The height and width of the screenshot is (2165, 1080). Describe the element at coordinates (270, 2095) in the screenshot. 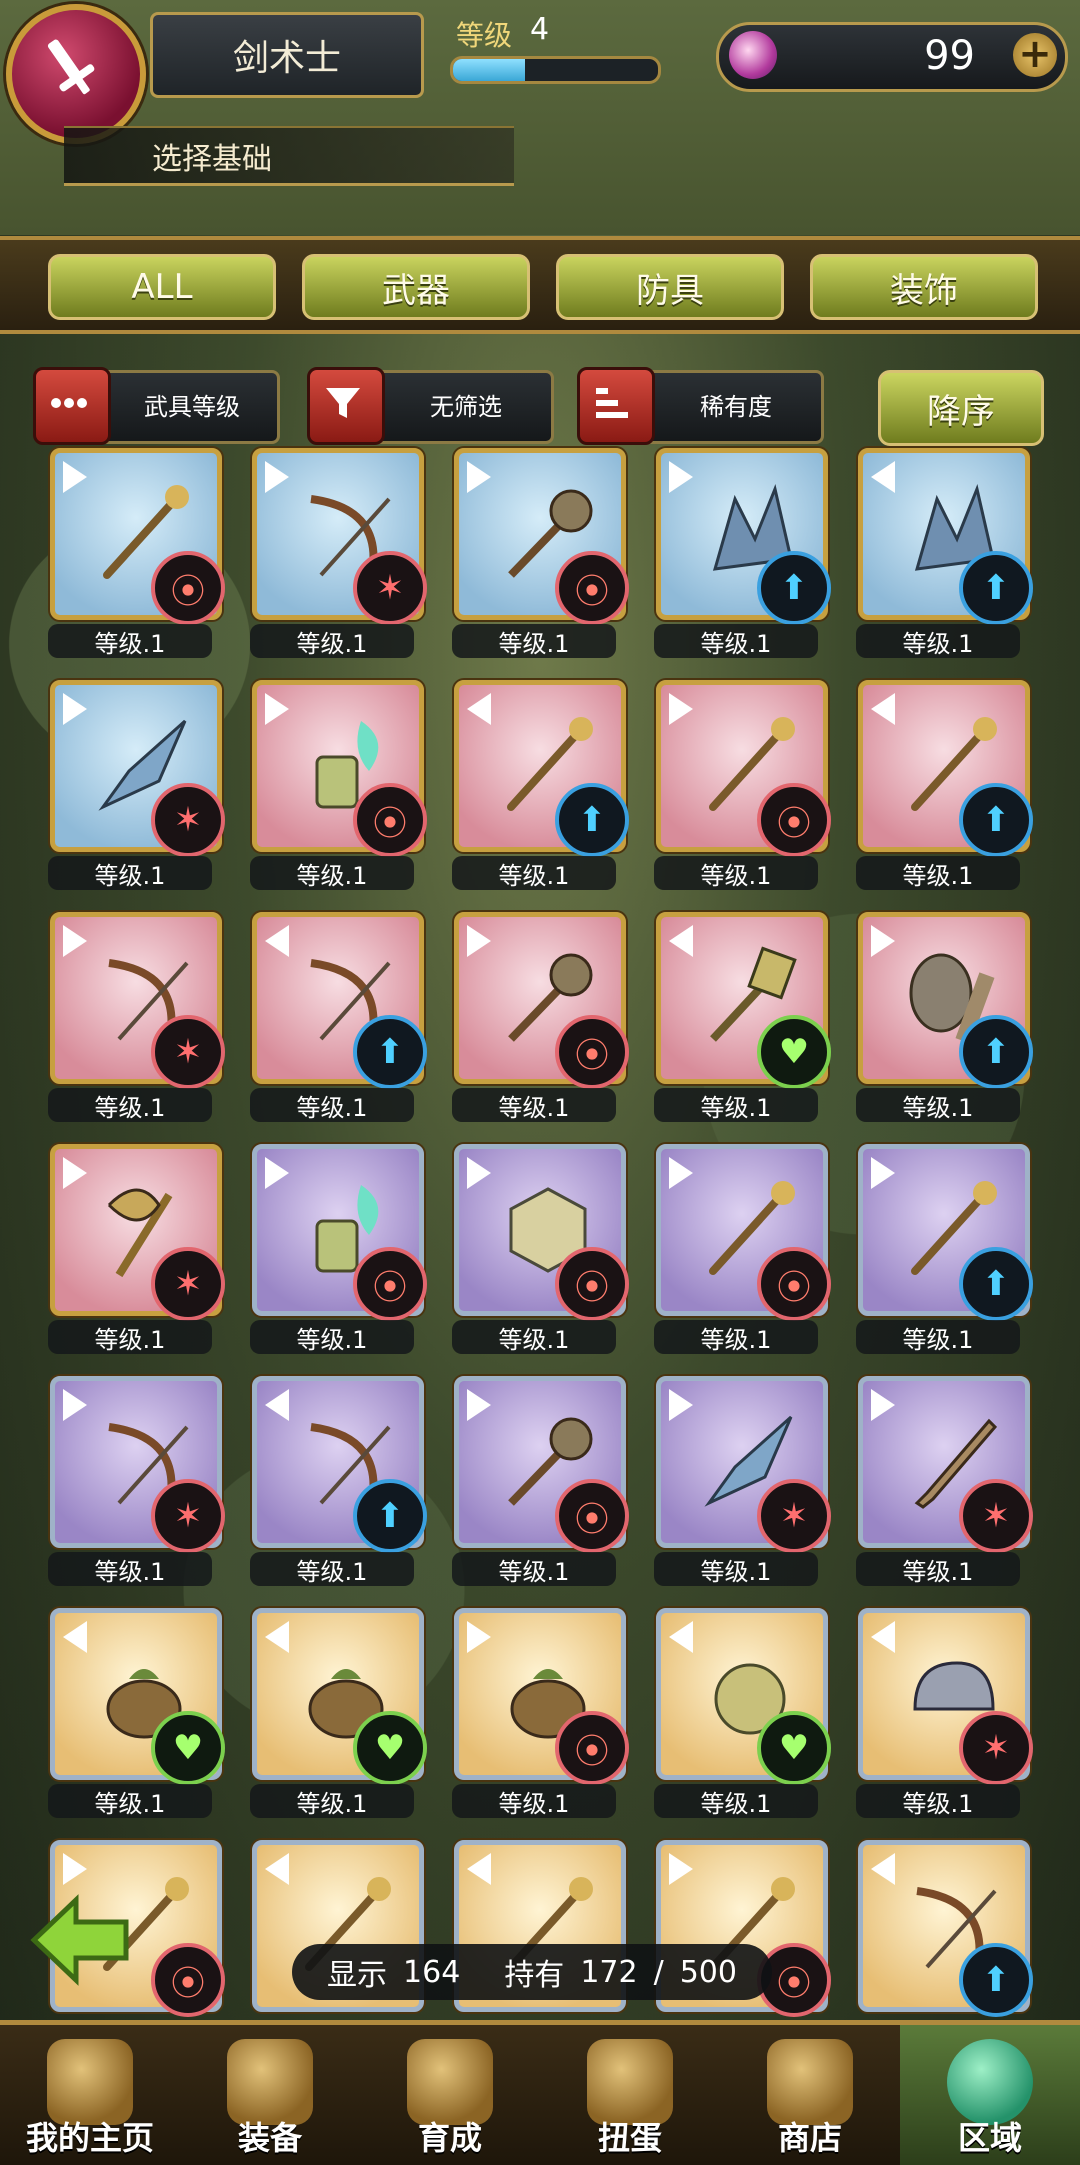

I see `nav-equipment: 装备` at that location.